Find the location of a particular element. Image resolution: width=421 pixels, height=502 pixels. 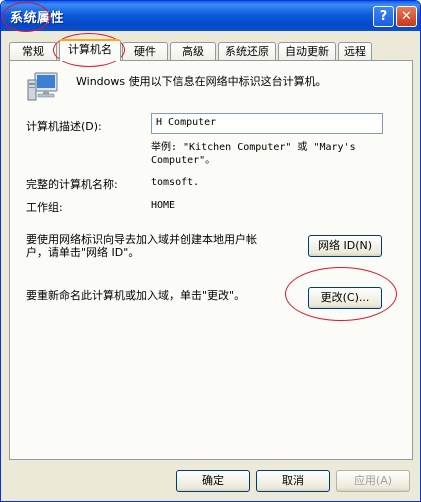

tab-automatic-updates: 自动更新 is located at coordinates (307, 51).